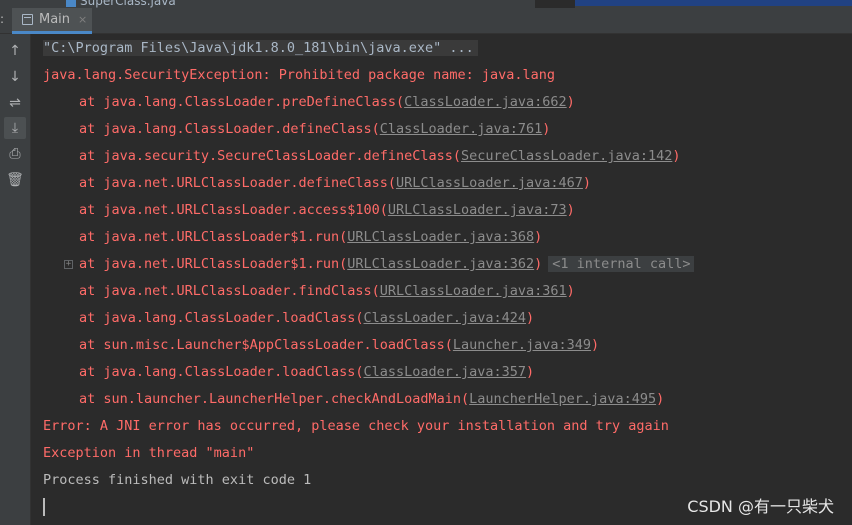 The width and height of the screenshot is (852, 525). What do you see at coordinates (713, 3) in the screenshot?
I see `editor-selection-highlight` at bounding box center [713, 3].